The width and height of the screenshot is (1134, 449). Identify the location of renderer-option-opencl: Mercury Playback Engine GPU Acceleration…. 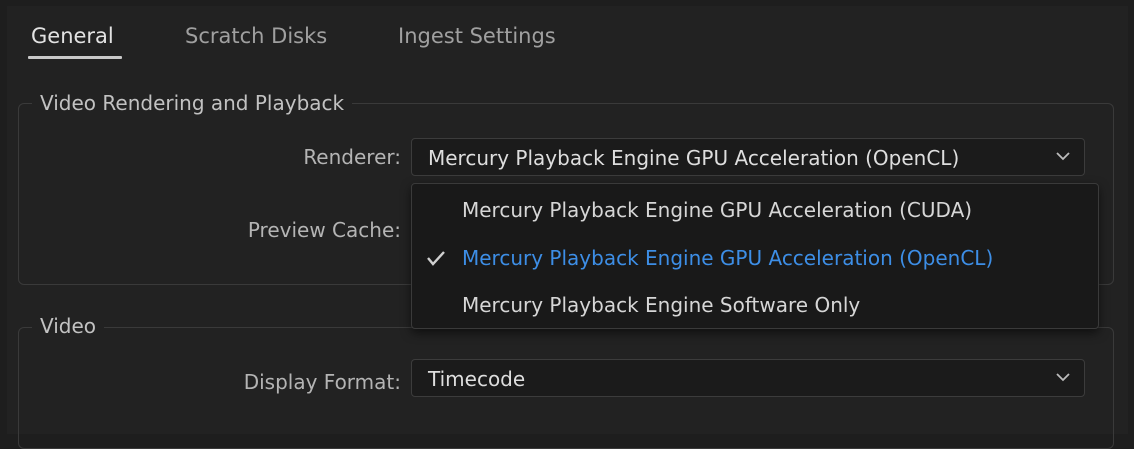
(755, 258).